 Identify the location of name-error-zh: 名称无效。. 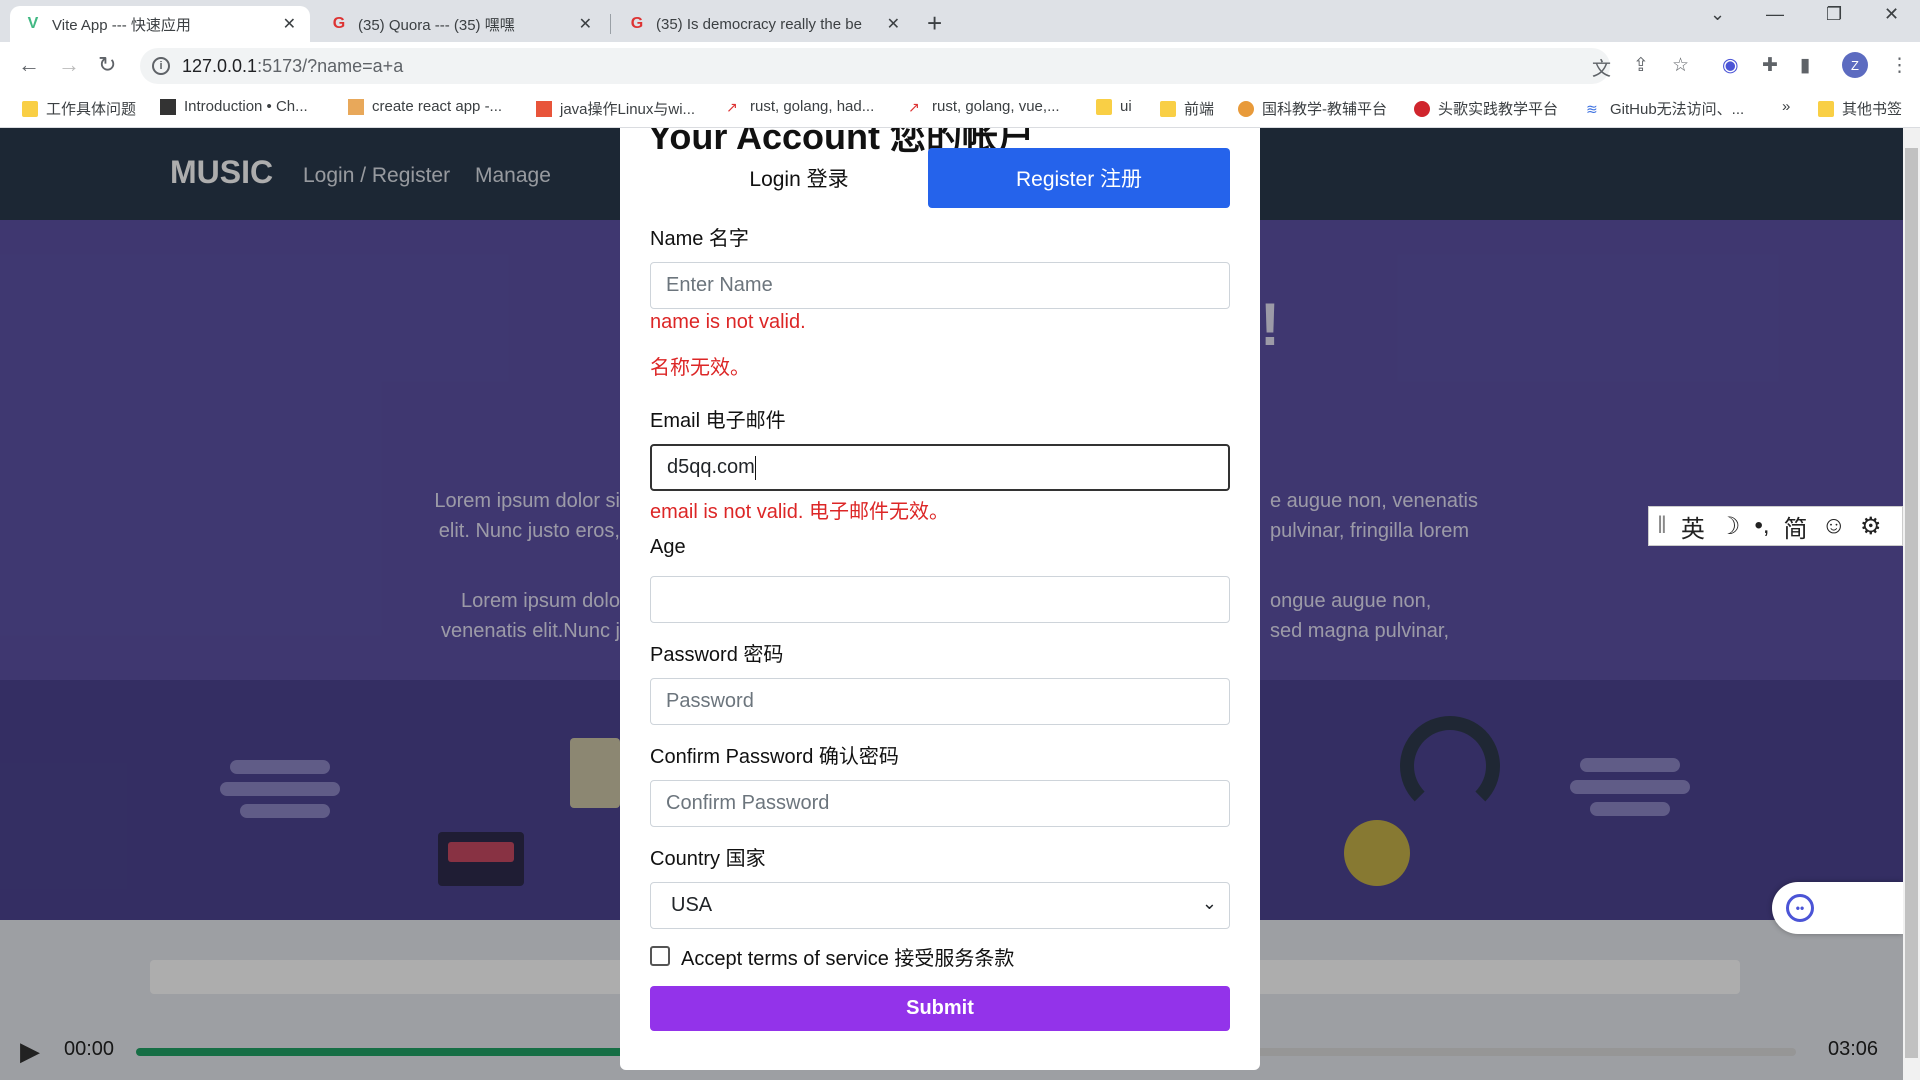
(700, 368).